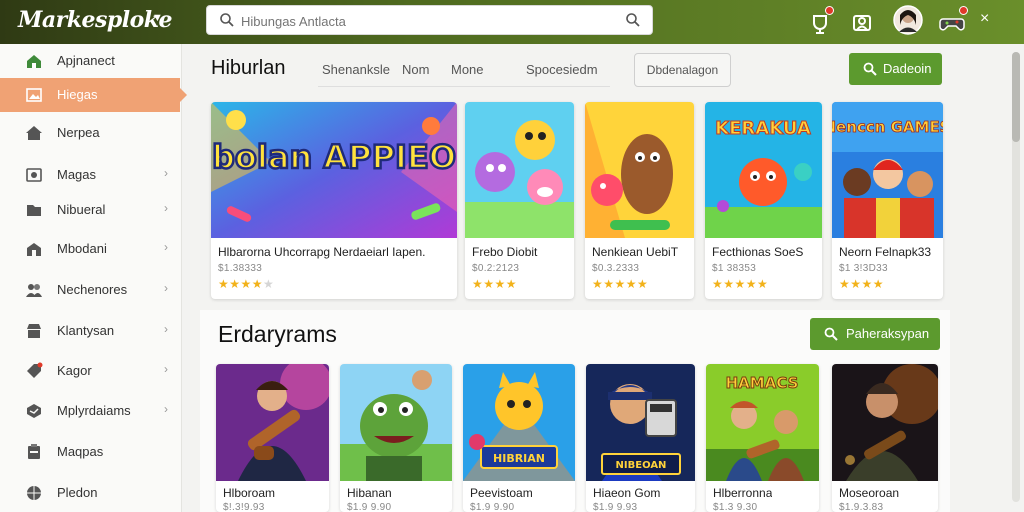 This screenshot has width=1024, height=512. I want to click on app-card: HIBRIAN Peevistoam $1.9 9.90, so click(519, 438).